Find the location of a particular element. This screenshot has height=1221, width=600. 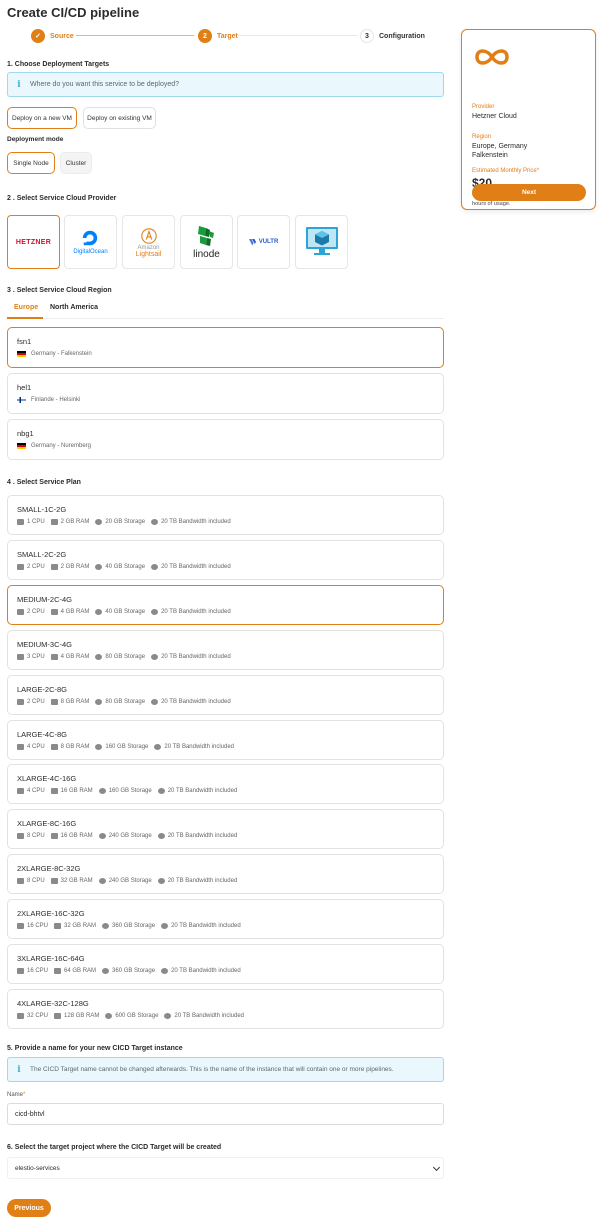

check-icon: ✓ is located at coordinates (38, 36).